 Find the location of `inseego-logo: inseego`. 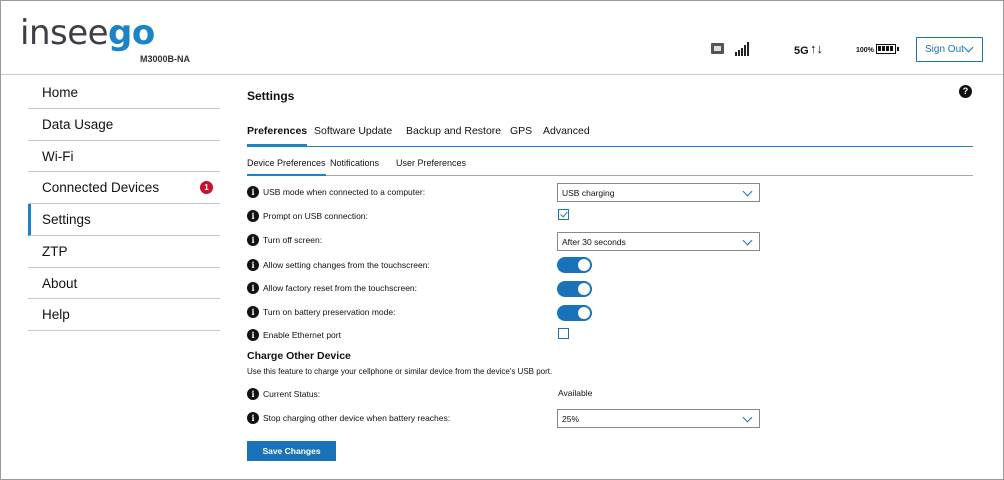

inseego-logo: inseego is located at coordinates (87, 33).